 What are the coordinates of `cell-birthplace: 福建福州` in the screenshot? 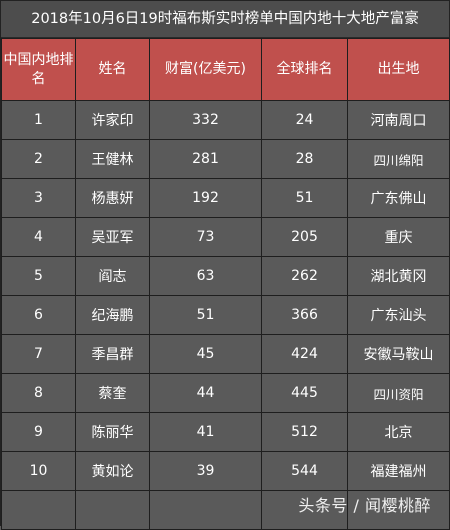 It's located at (398, 471).